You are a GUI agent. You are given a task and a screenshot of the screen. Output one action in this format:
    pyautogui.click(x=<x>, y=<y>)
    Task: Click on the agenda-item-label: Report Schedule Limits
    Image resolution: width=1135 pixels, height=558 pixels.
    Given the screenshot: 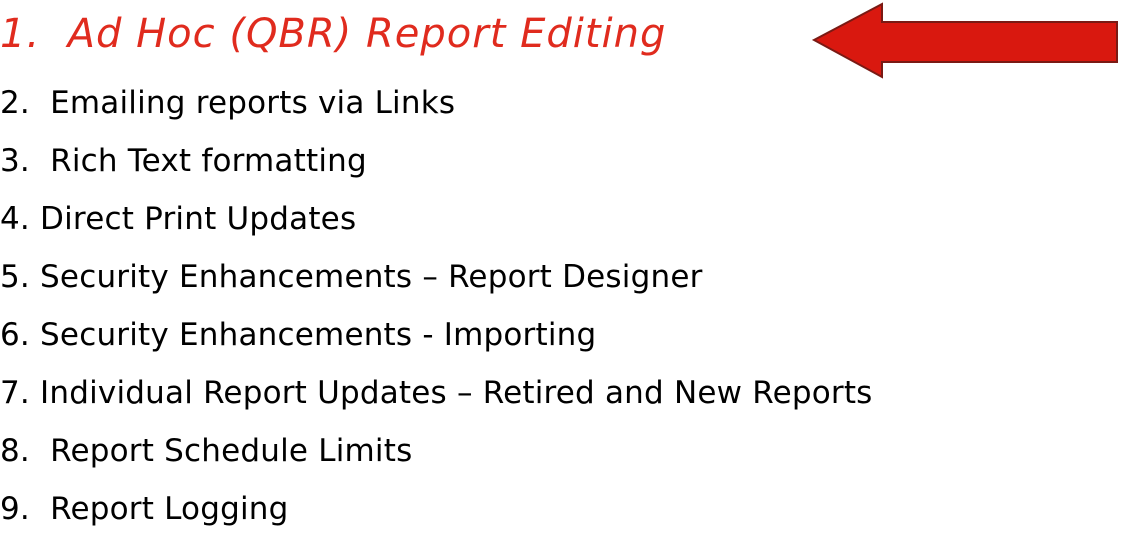 What is the action you would take?
    pyautogui.click(x=231, y=451)
    